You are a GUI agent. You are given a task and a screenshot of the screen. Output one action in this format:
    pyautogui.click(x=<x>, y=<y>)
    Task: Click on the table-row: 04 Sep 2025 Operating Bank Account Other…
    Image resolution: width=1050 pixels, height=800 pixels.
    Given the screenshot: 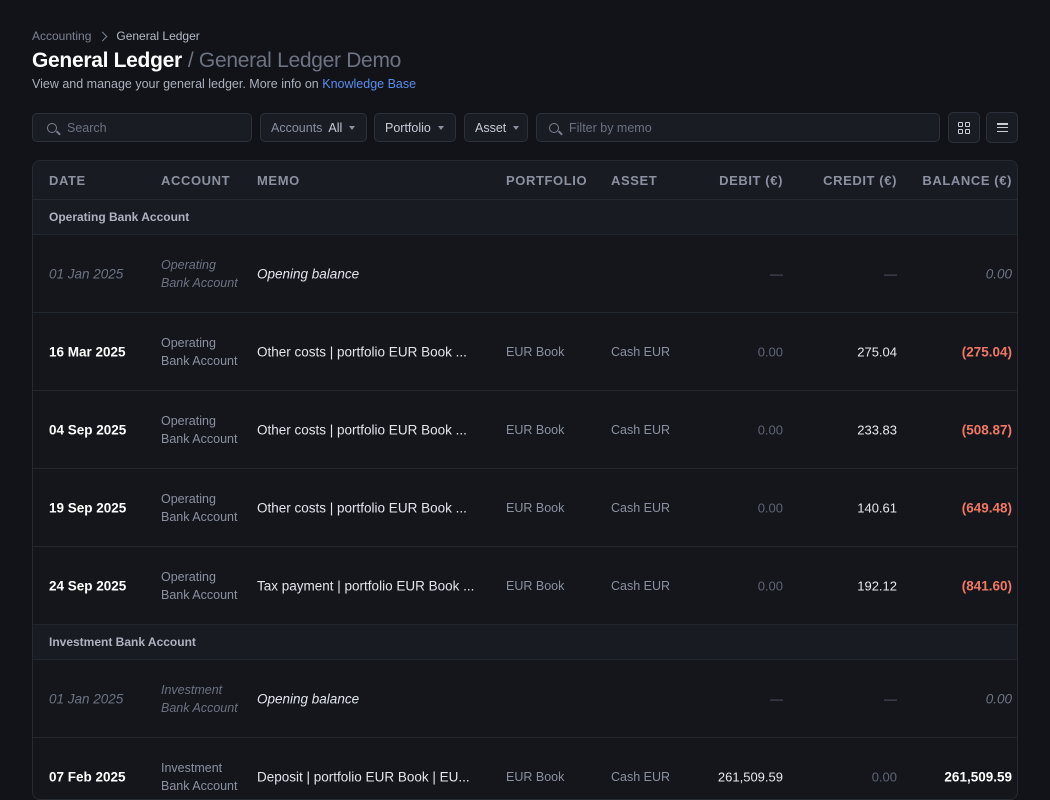 What is the action you would take?
    pyautogui.click(x=525, y=430)
    